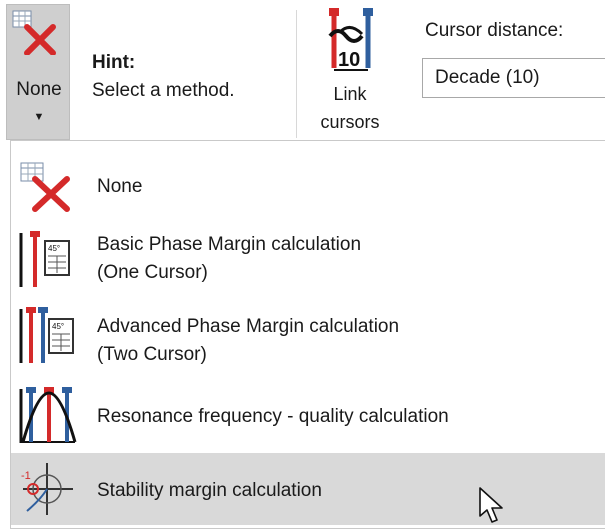 This screenshot has width=605, height=529. What do you see at coordinates (114, 62) in the screenshot?
I see `hint-title: Hint:` at bounding box center [114, 62].